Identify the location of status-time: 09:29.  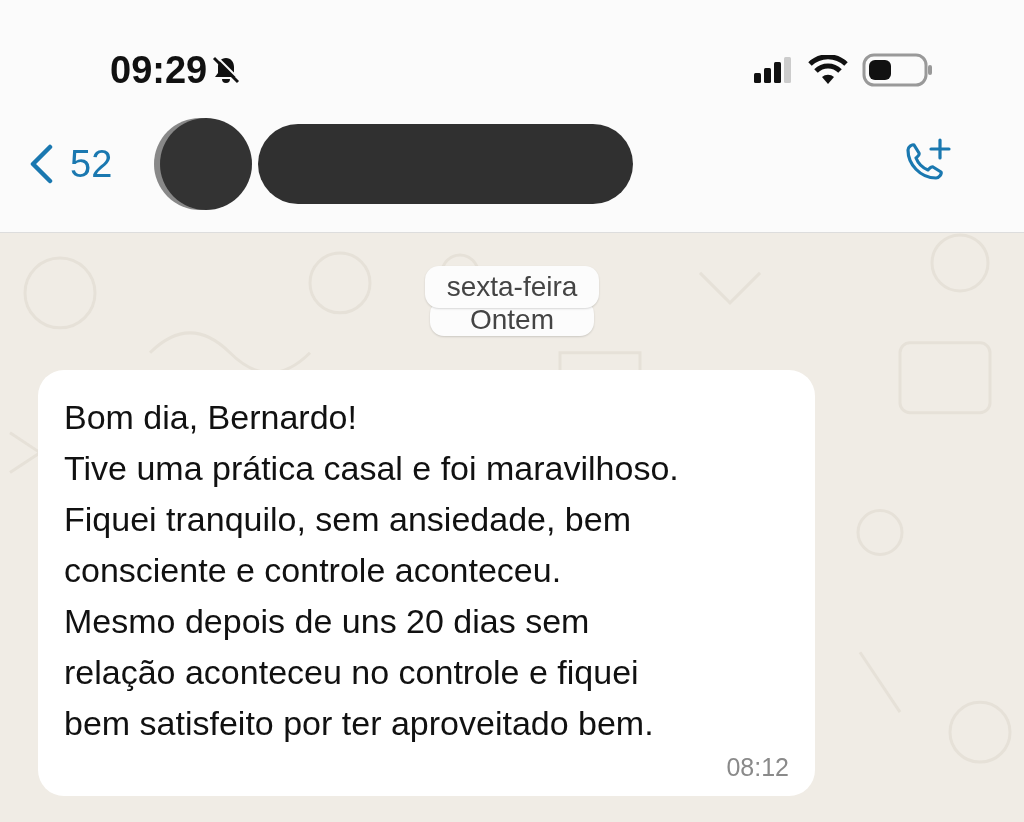
(159, 70).